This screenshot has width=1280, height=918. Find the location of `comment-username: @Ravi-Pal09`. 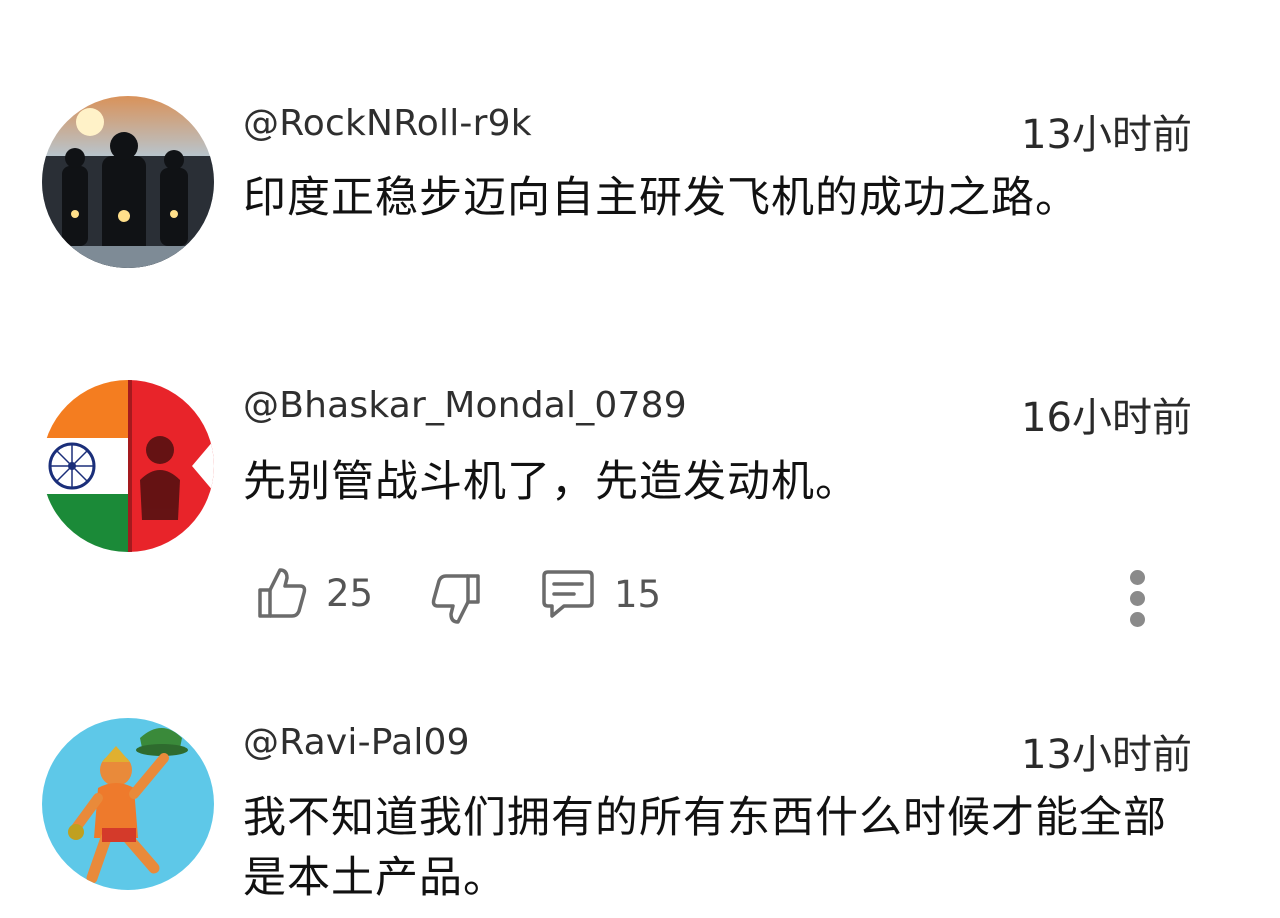

comment-username: @Ravi-Pal09 is located at coordinates (356, 742).